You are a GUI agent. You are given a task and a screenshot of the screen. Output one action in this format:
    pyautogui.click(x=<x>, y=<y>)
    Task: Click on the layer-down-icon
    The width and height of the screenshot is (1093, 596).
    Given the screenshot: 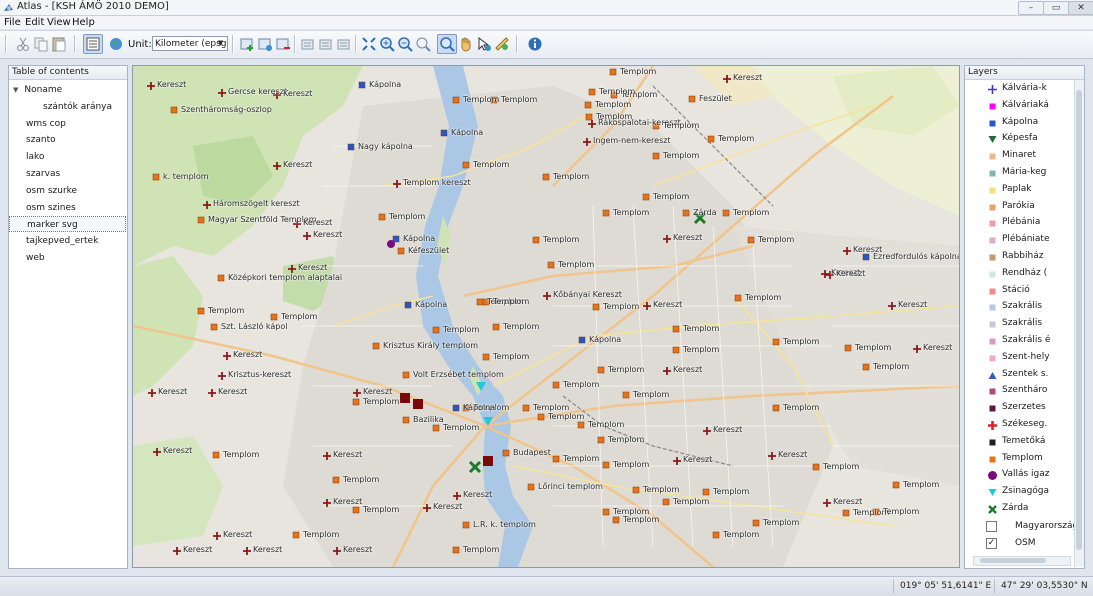 What is the action you would take?
    pyautogui.click(x=326, y=44)
    